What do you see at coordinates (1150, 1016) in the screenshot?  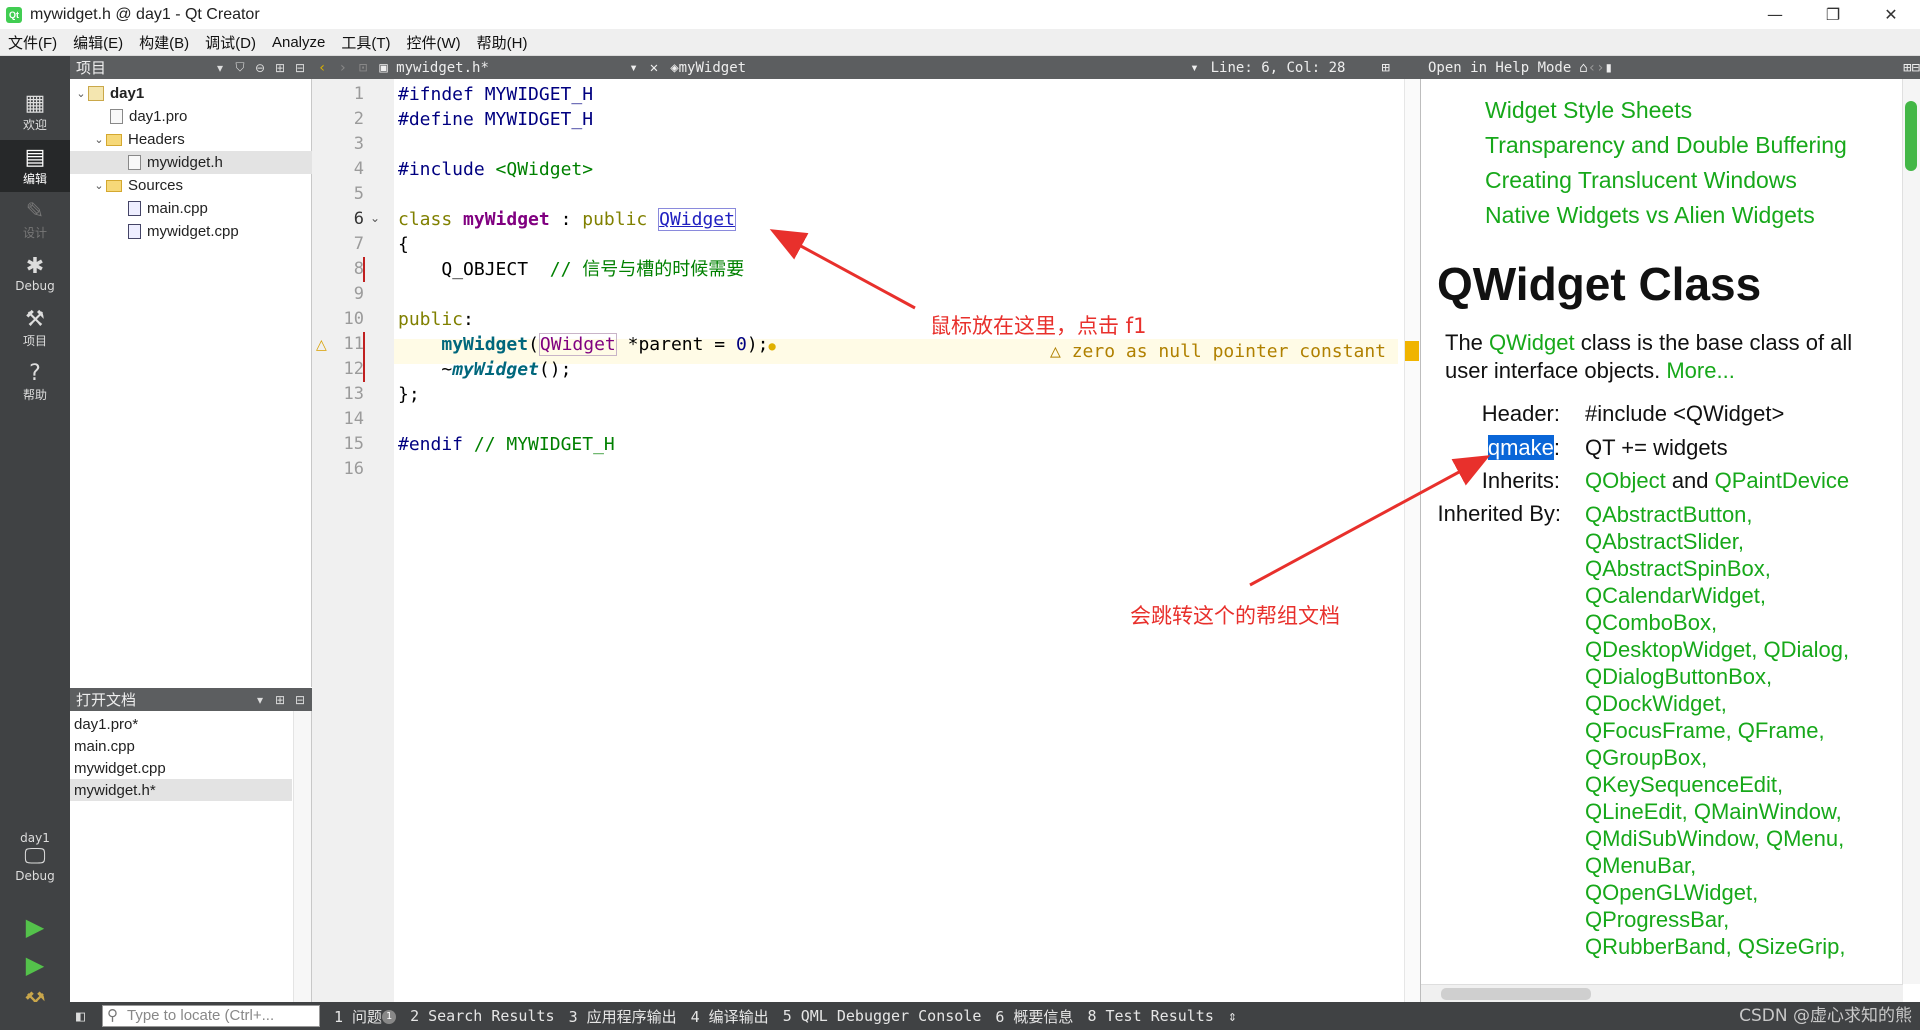 I see `pane-test-results: 8 Test Results` at bounding box center [1150, 1016].